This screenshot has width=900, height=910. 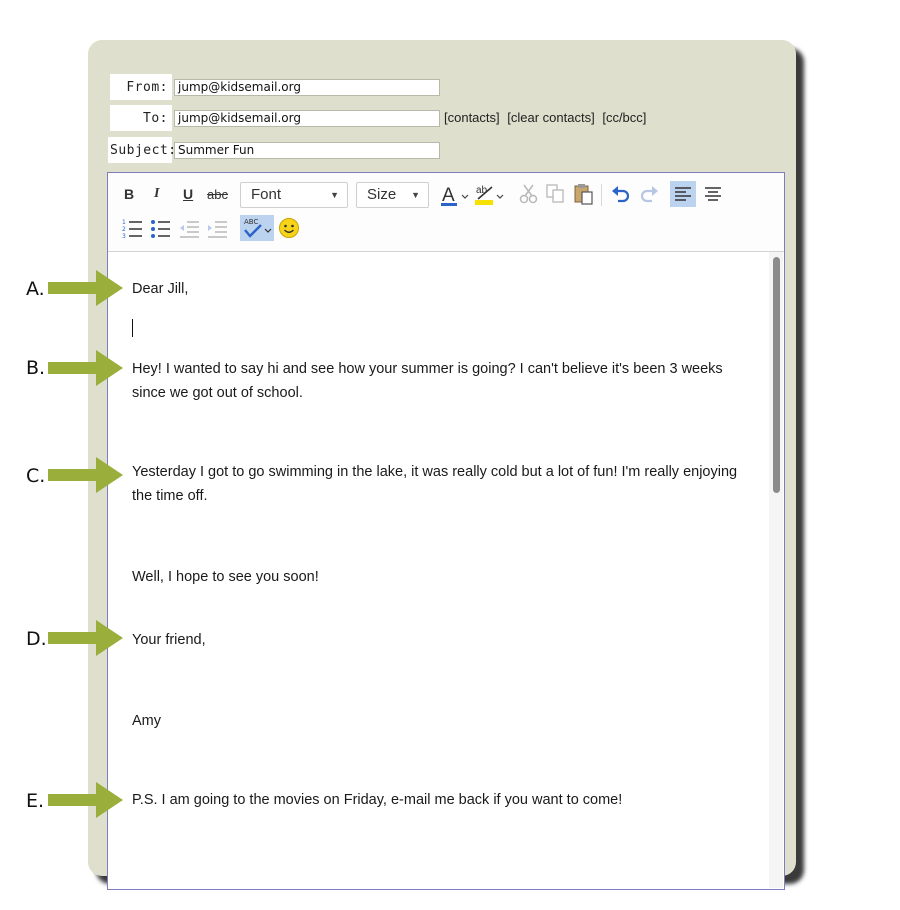 I want to click on recipient-links: [contacts] [clear contacts] [cc/bcc], so click(x=547, y=117).